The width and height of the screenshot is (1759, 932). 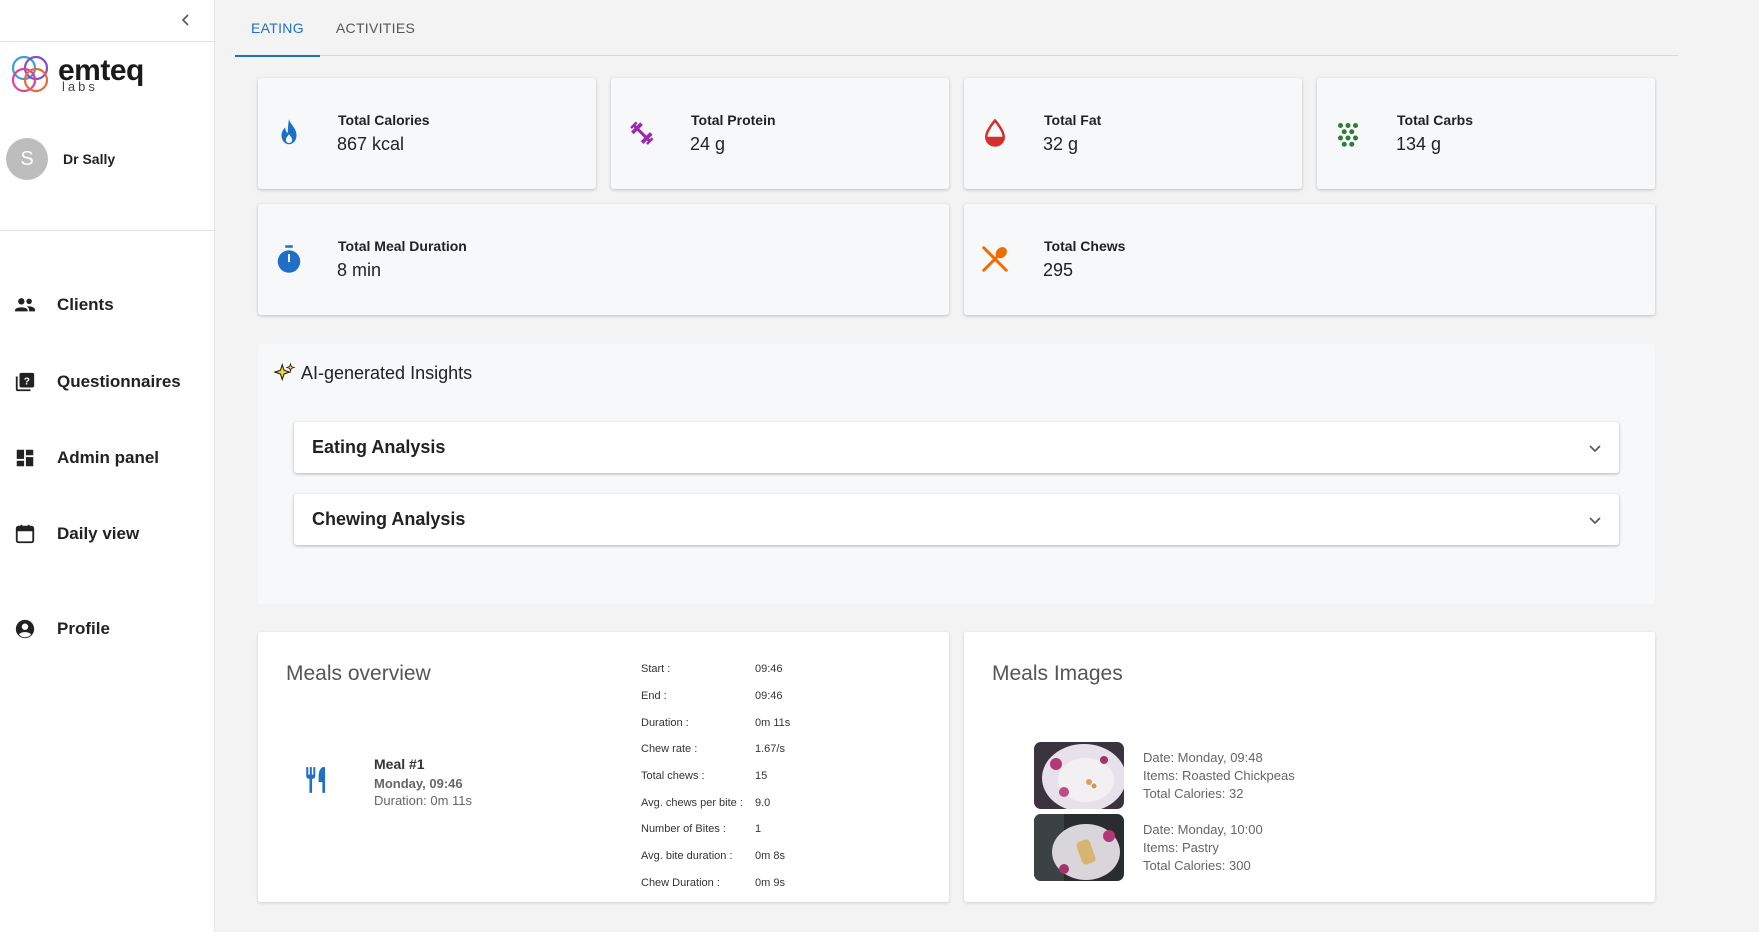 What do you see at coordinates (27, 159) in the screenshot?
I see `avatar: S` at bounding box center [27, 159].